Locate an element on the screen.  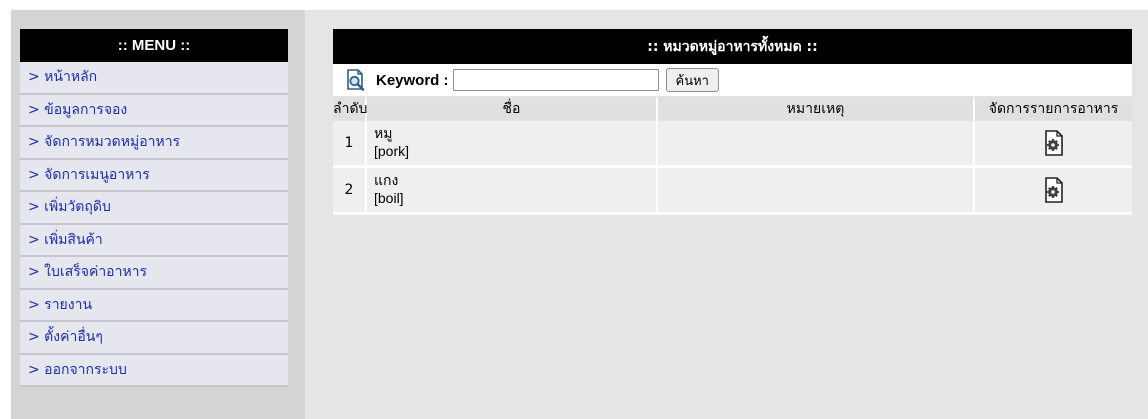
column-header-name: ชื่อ is located at coordinates (512, 109).